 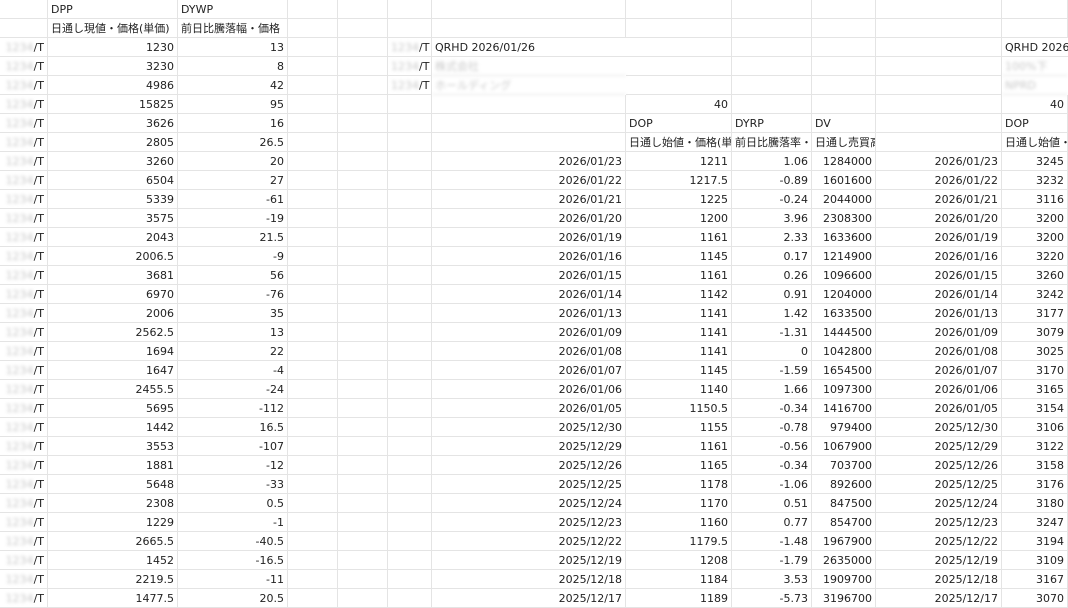 What do you see at coordinates (939, 161) in the screenshot?
I see `right-date: 2026/01/23` at bounding box center [939, 161].